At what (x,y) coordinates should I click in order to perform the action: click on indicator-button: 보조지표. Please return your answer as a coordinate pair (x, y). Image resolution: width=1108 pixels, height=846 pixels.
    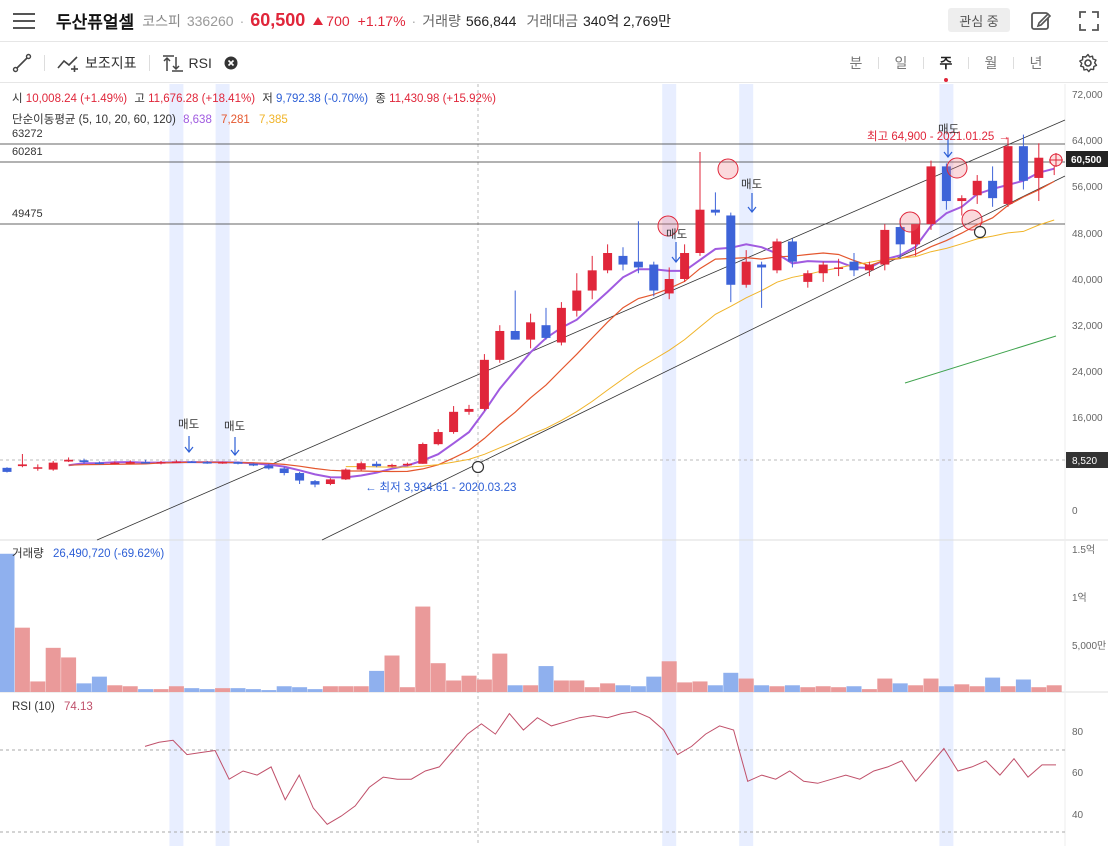
    Looking at the image, I should click on (97, 63).